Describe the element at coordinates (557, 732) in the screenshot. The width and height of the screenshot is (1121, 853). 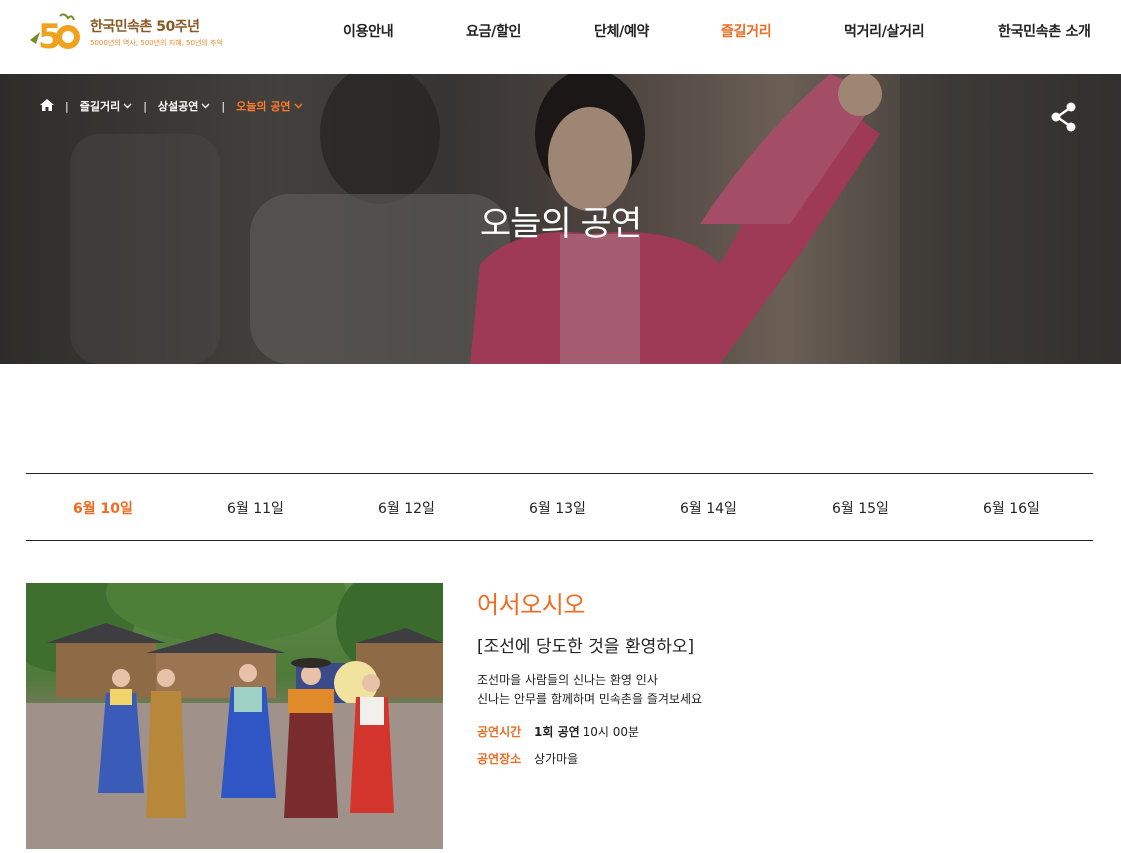
I see `show-round: 1회 공연` at that location.